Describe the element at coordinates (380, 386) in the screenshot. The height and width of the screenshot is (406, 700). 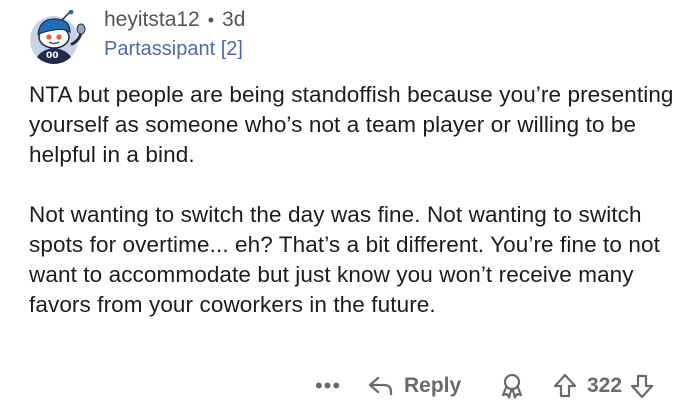
I see `reply-arrow-icon` at that location.